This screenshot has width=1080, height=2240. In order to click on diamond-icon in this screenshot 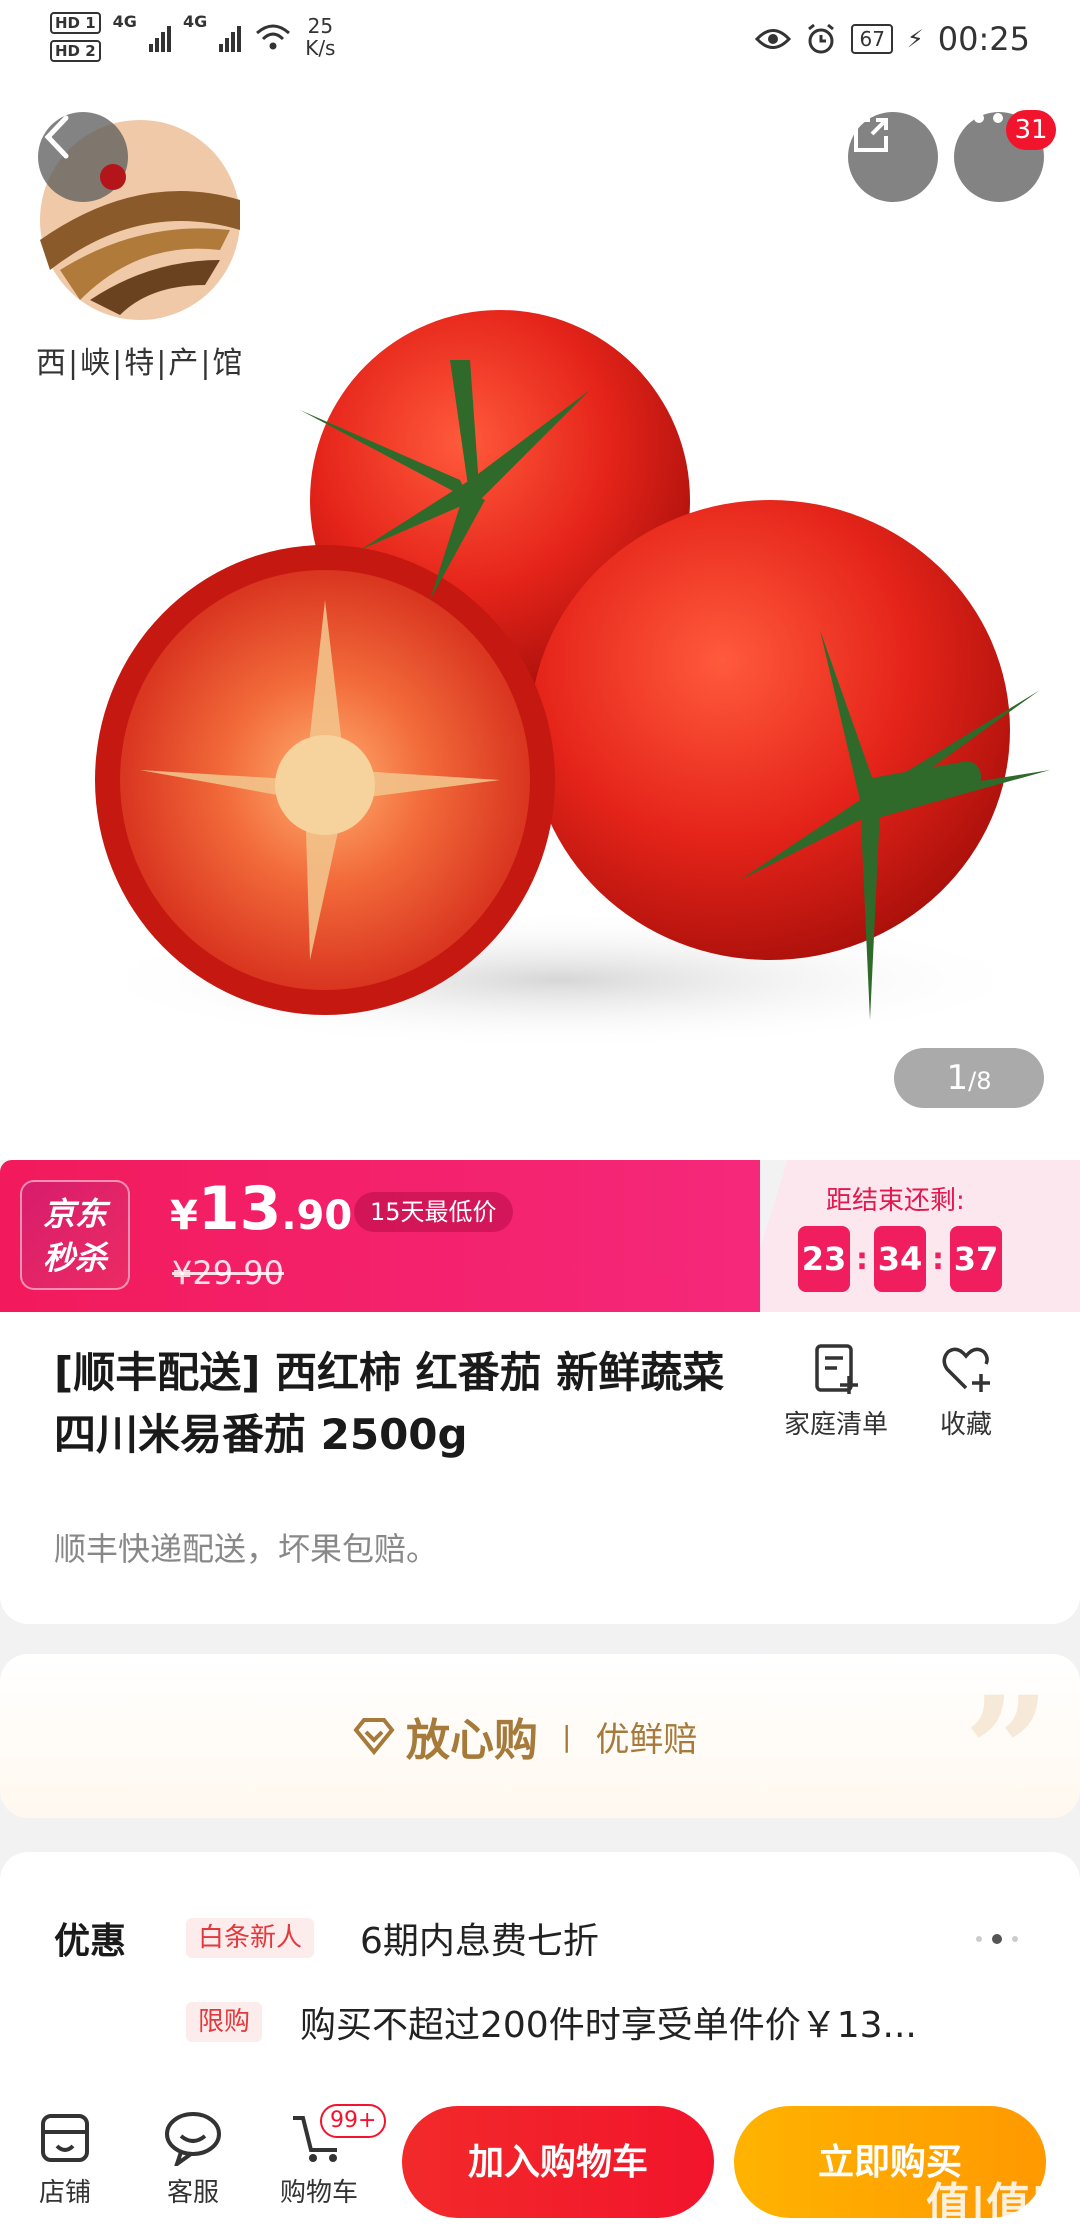, I will do `click(374, 1737)`.